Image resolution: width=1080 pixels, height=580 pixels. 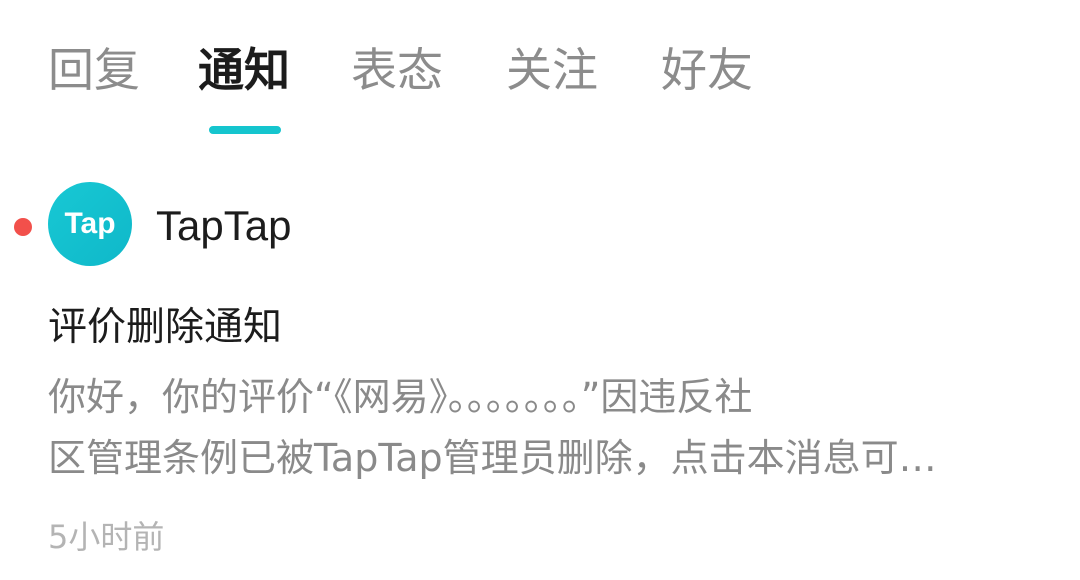 I want to click on notification-timestamp: 5小时前, so click(x=106, y=537).